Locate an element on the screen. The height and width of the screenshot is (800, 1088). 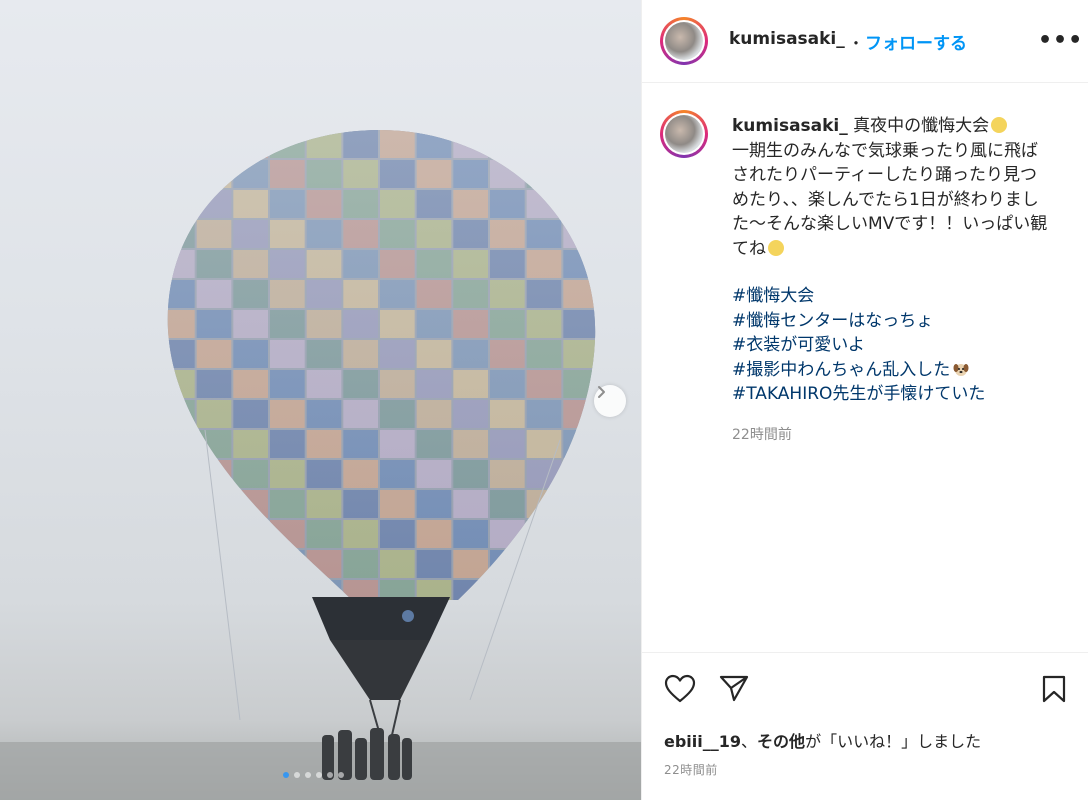
bookmark-icon is located at coordinates (1054, 689).